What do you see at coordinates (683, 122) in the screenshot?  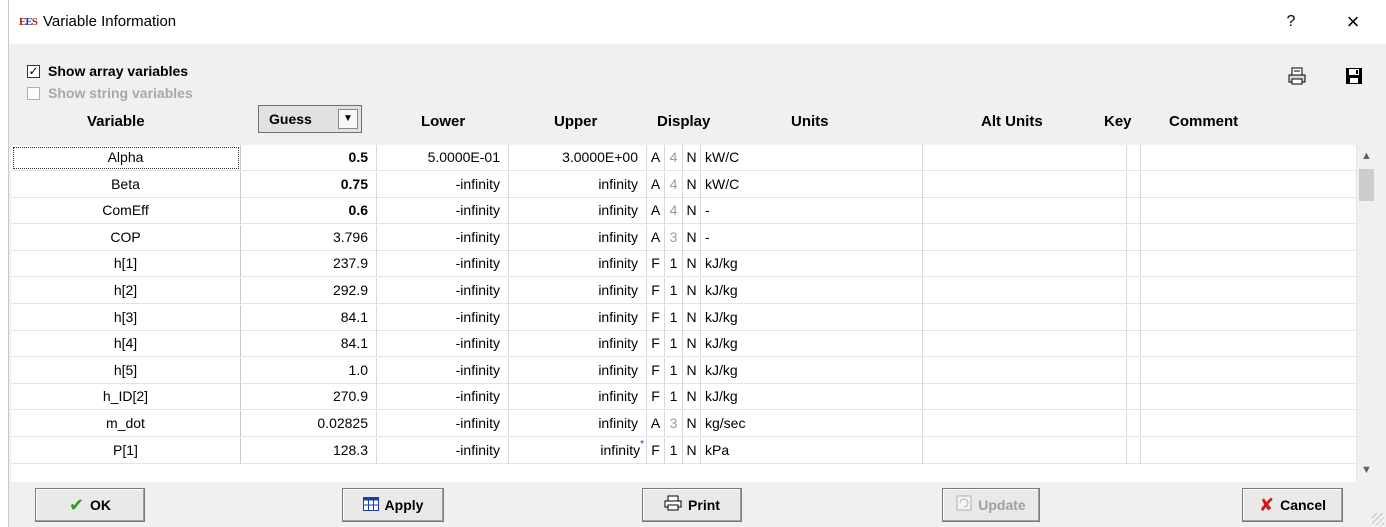 I see `column-header-display: Display` at bounding box center [683, 122].